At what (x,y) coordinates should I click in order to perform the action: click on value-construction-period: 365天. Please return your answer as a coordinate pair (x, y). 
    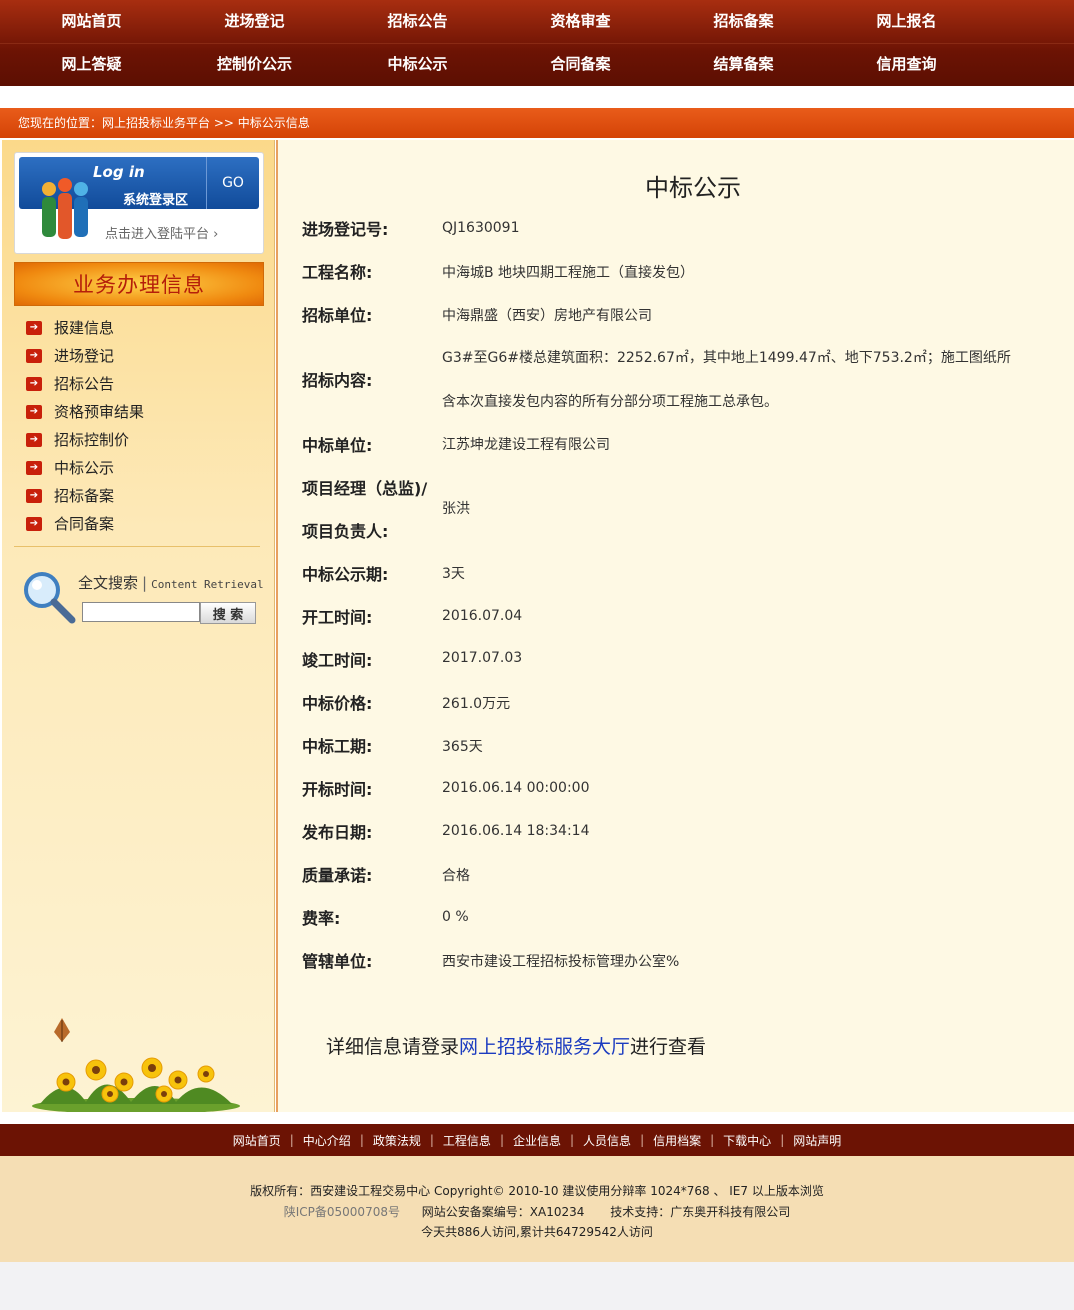
    Looking at the image, I should click on (462, 747).